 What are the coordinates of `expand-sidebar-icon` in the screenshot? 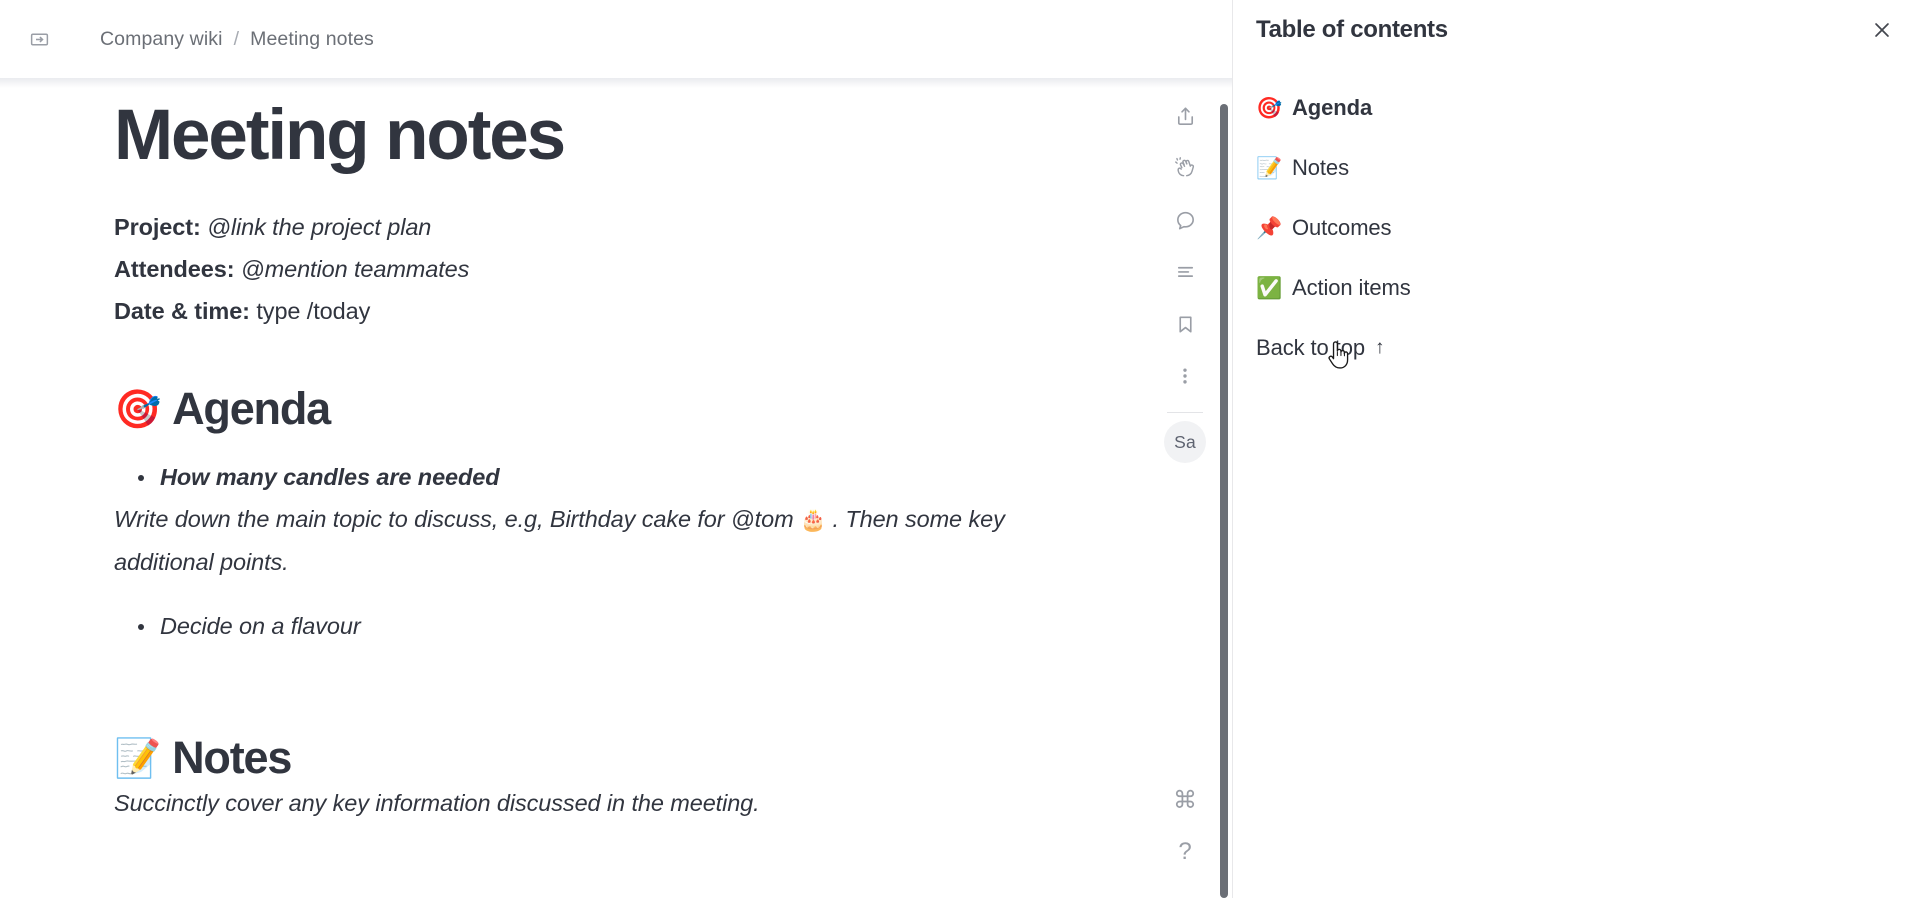 It's located at (39, 39).